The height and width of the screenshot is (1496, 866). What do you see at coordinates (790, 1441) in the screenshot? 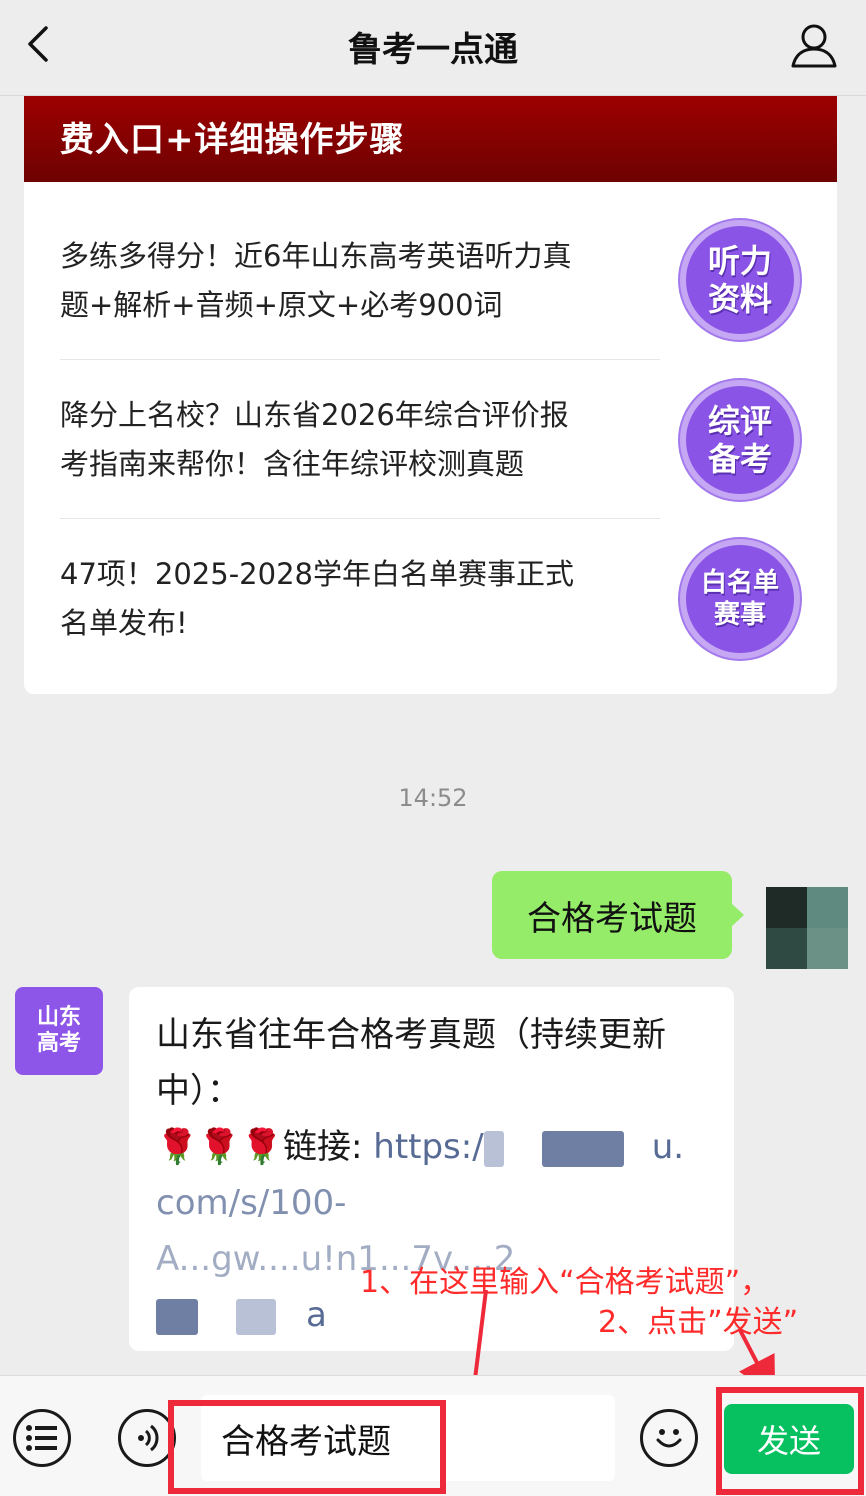
I see `send-highlight-box` at bounding box center [790, 1441].